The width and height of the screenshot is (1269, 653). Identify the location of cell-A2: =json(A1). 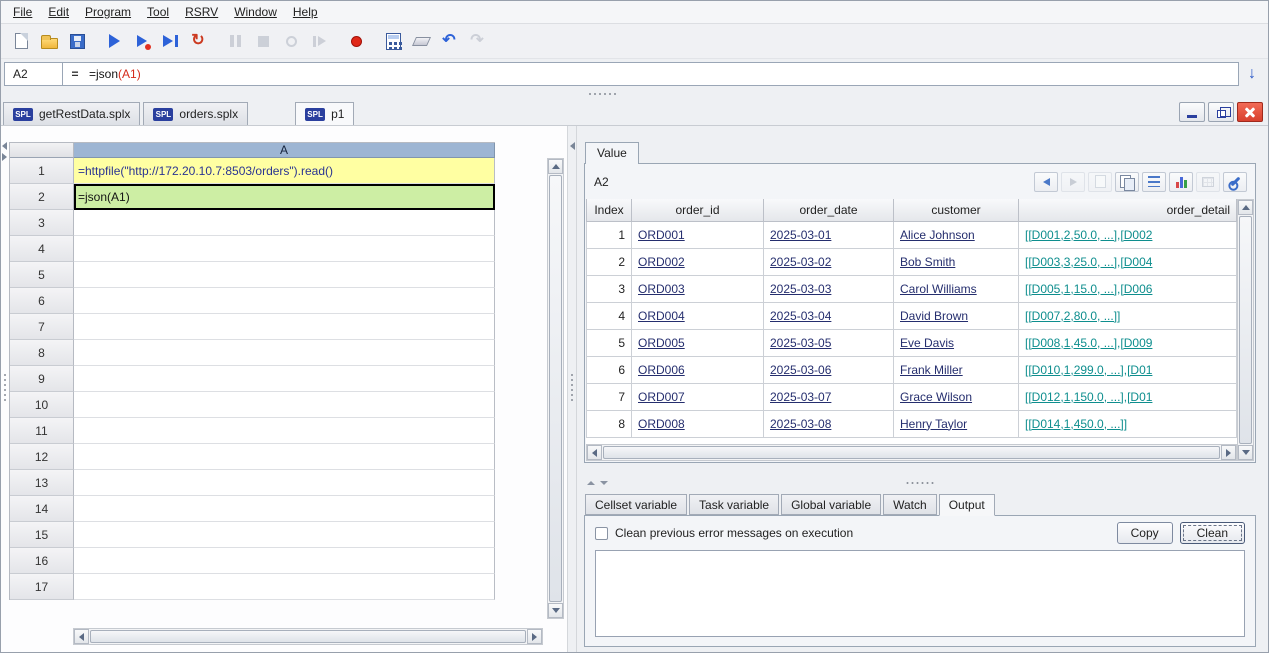
(284, 197).